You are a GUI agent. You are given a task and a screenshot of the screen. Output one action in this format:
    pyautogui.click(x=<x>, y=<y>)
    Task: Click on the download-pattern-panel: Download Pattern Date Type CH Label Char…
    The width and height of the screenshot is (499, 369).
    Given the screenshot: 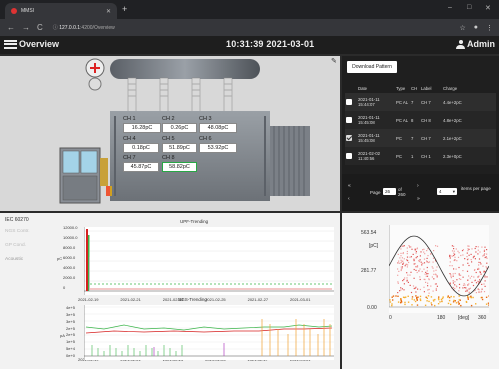 What is the action you would take?
    pyautogui.click(x=420, y=133)
    